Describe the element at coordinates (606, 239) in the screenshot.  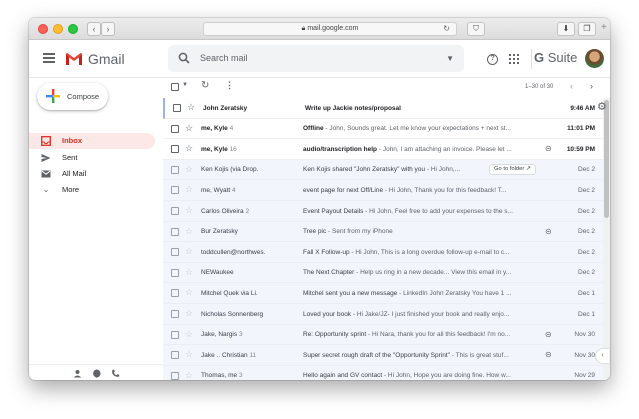
I see `list-scrollbar` at that location.